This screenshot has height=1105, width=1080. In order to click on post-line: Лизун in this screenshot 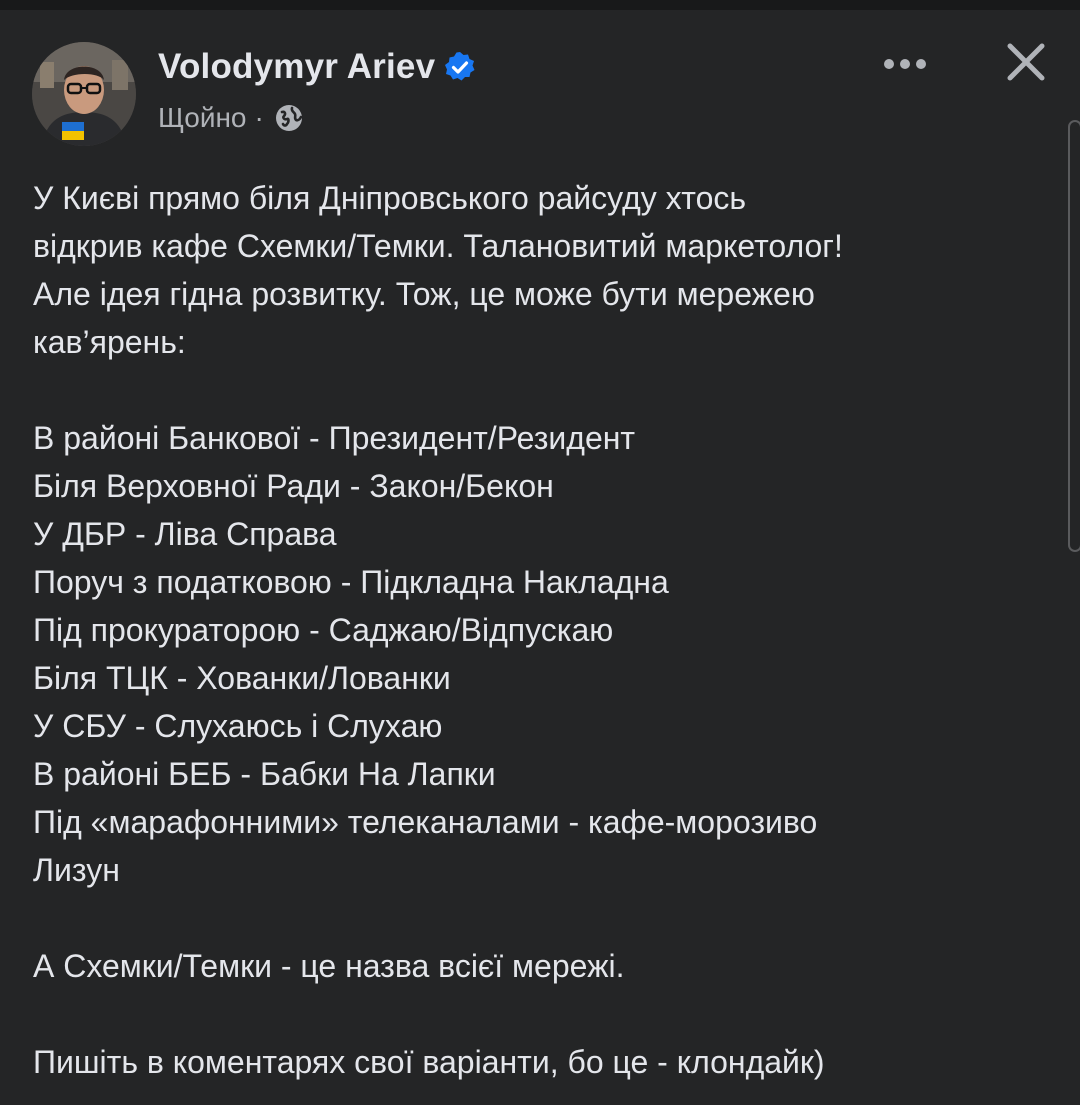, I will do `click(76, 870)`.